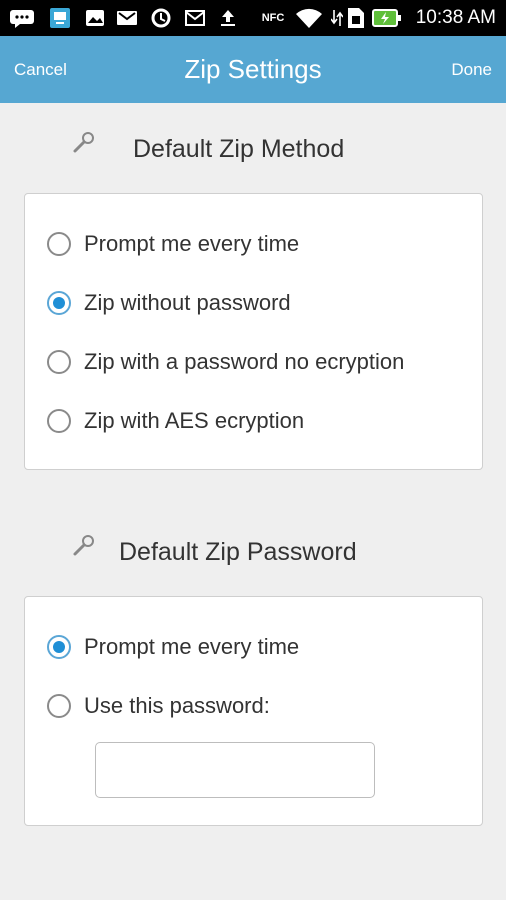 The height and width of the screenshot is (900, 506). I want to click on battery-charging-icon, so click(387, 18).